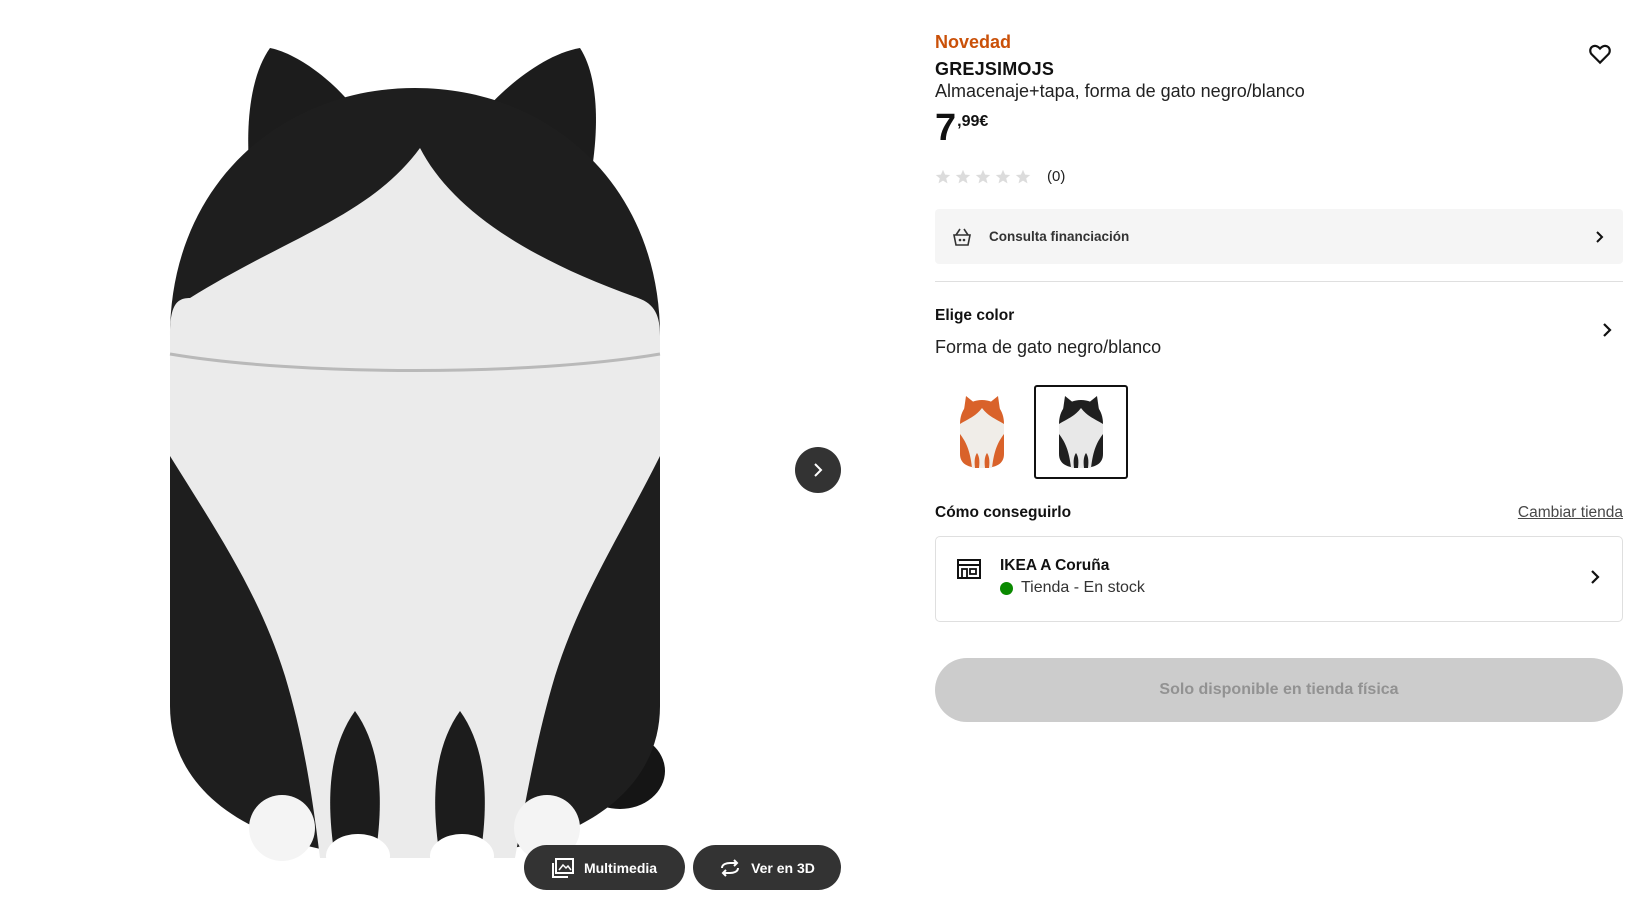 The image size is (1645, 897). I want to click on next-image-button, so click(818, 470).